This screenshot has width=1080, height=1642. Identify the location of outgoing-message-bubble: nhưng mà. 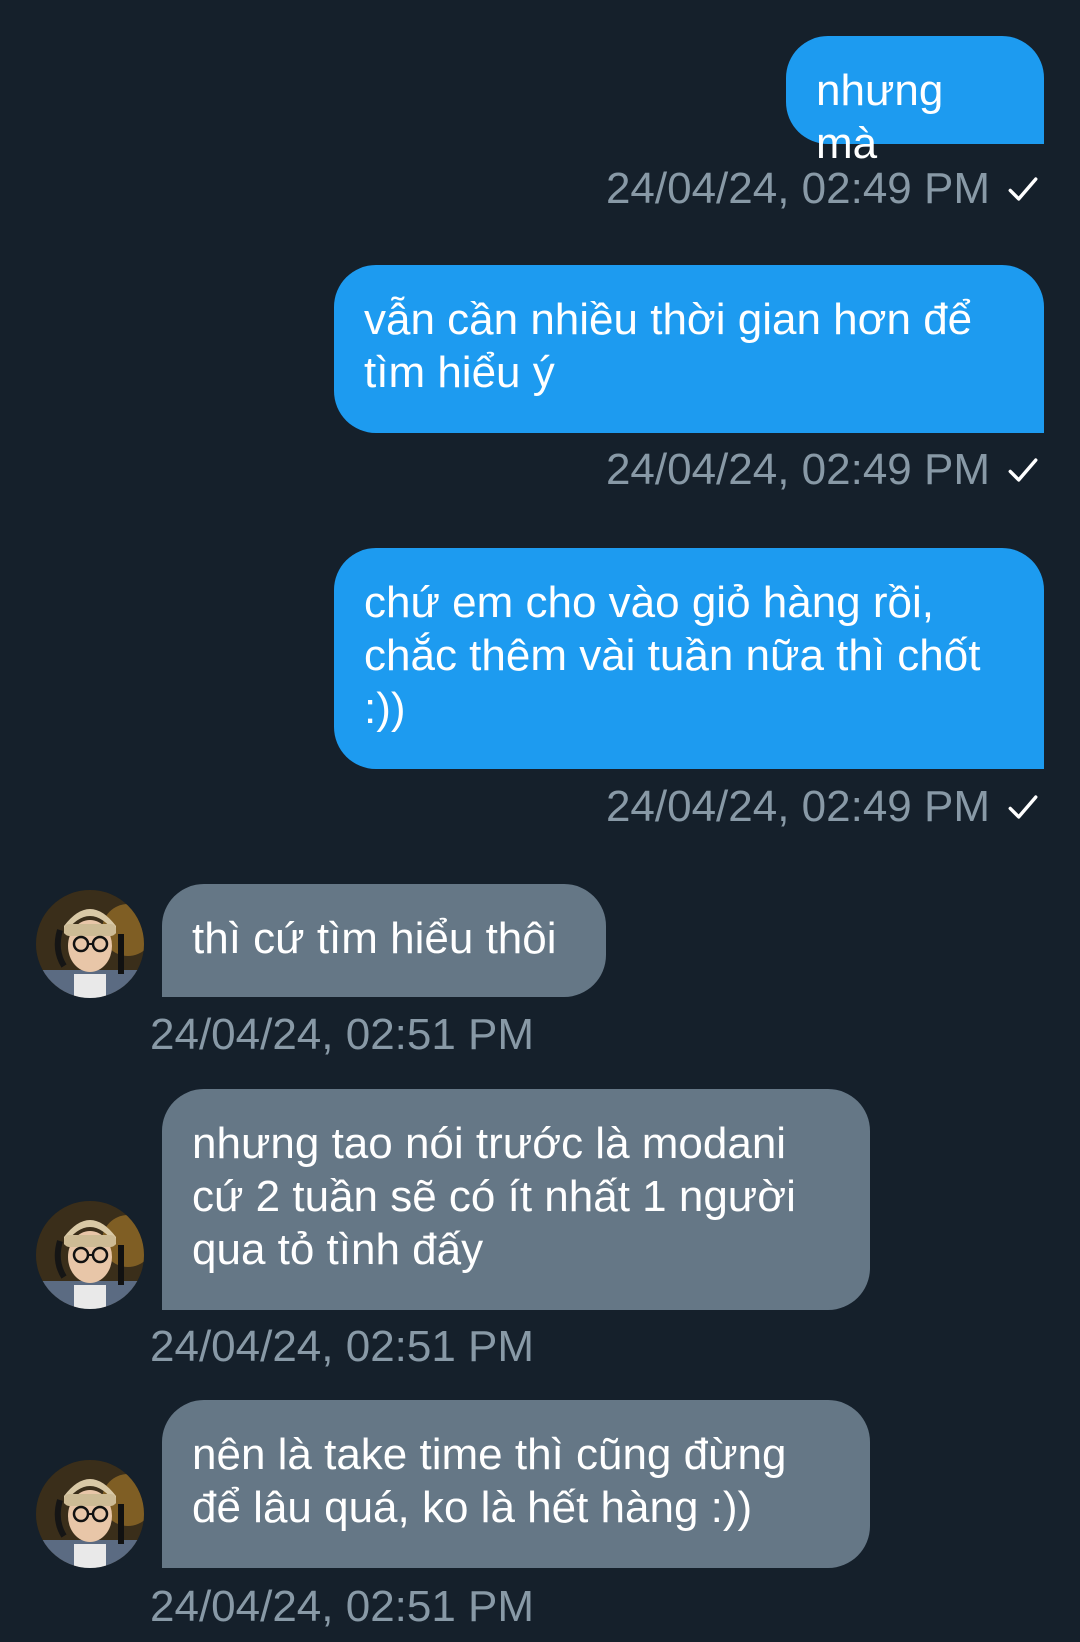
(915, 102).